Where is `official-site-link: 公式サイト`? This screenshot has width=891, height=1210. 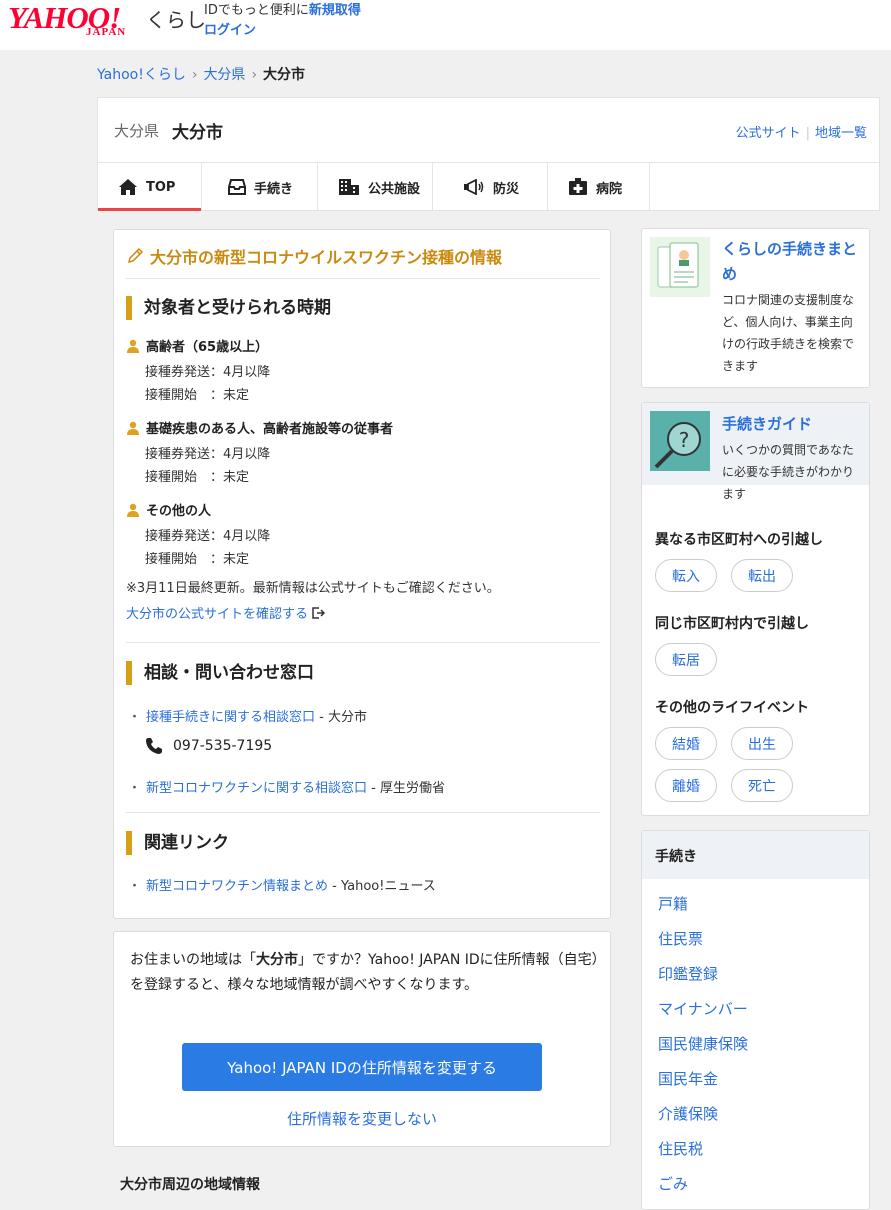
official-site-link: 公式サイト is located at coordinates (768, 133).